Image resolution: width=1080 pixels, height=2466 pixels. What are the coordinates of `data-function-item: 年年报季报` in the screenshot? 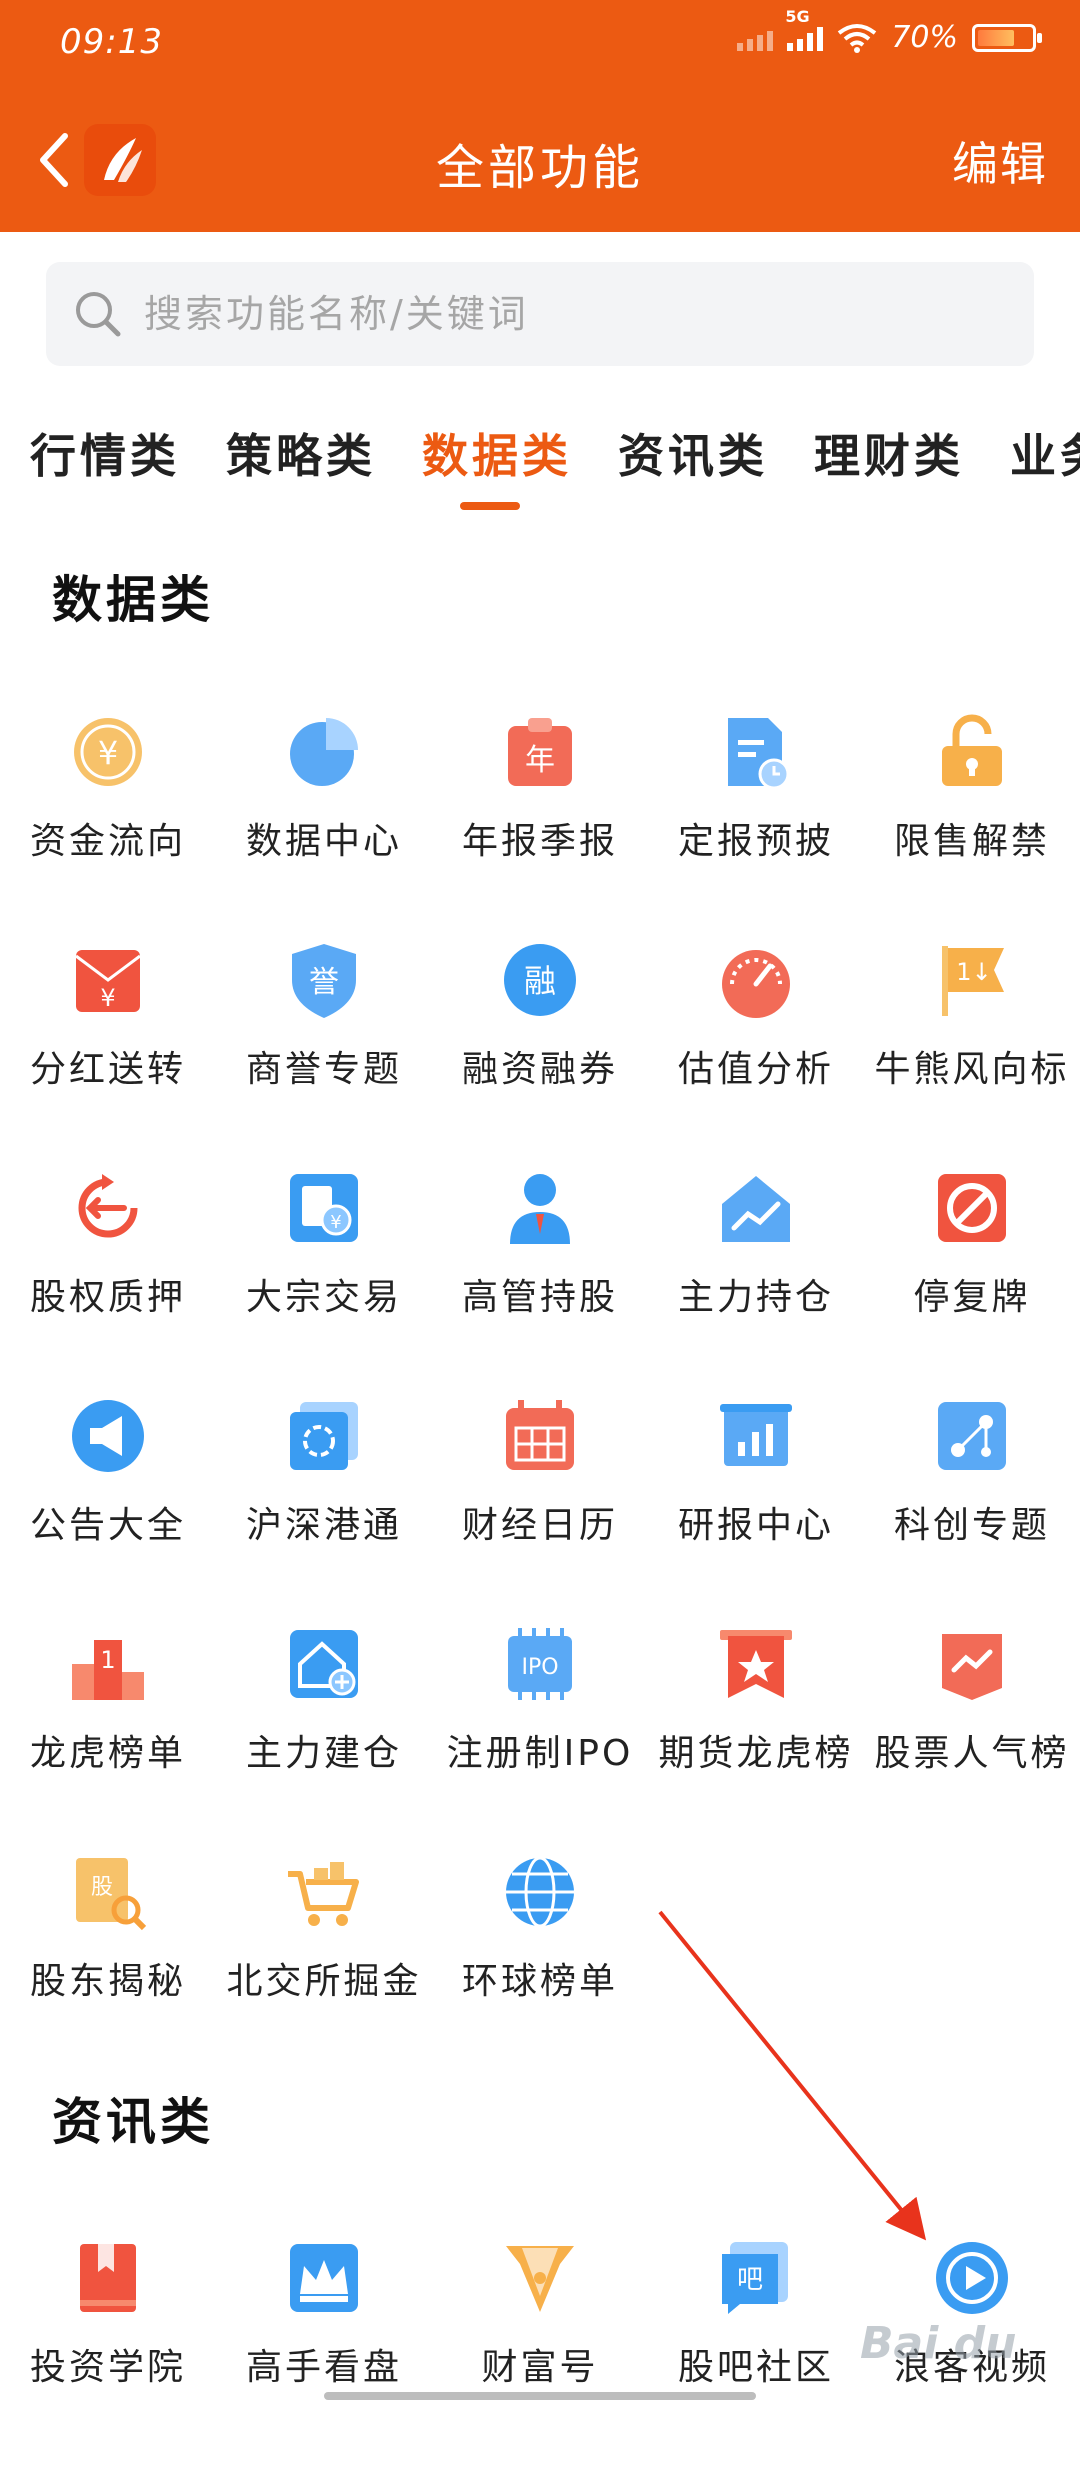 It's located at (540, 826).